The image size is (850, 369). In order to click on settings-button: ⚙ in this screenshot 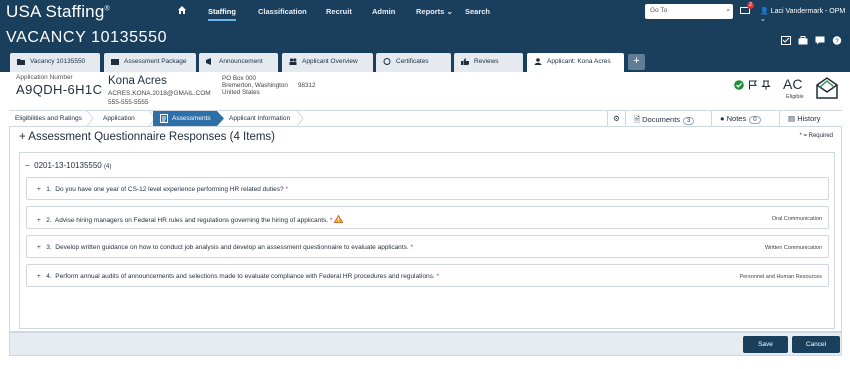, I will do `click(616, 118)`.